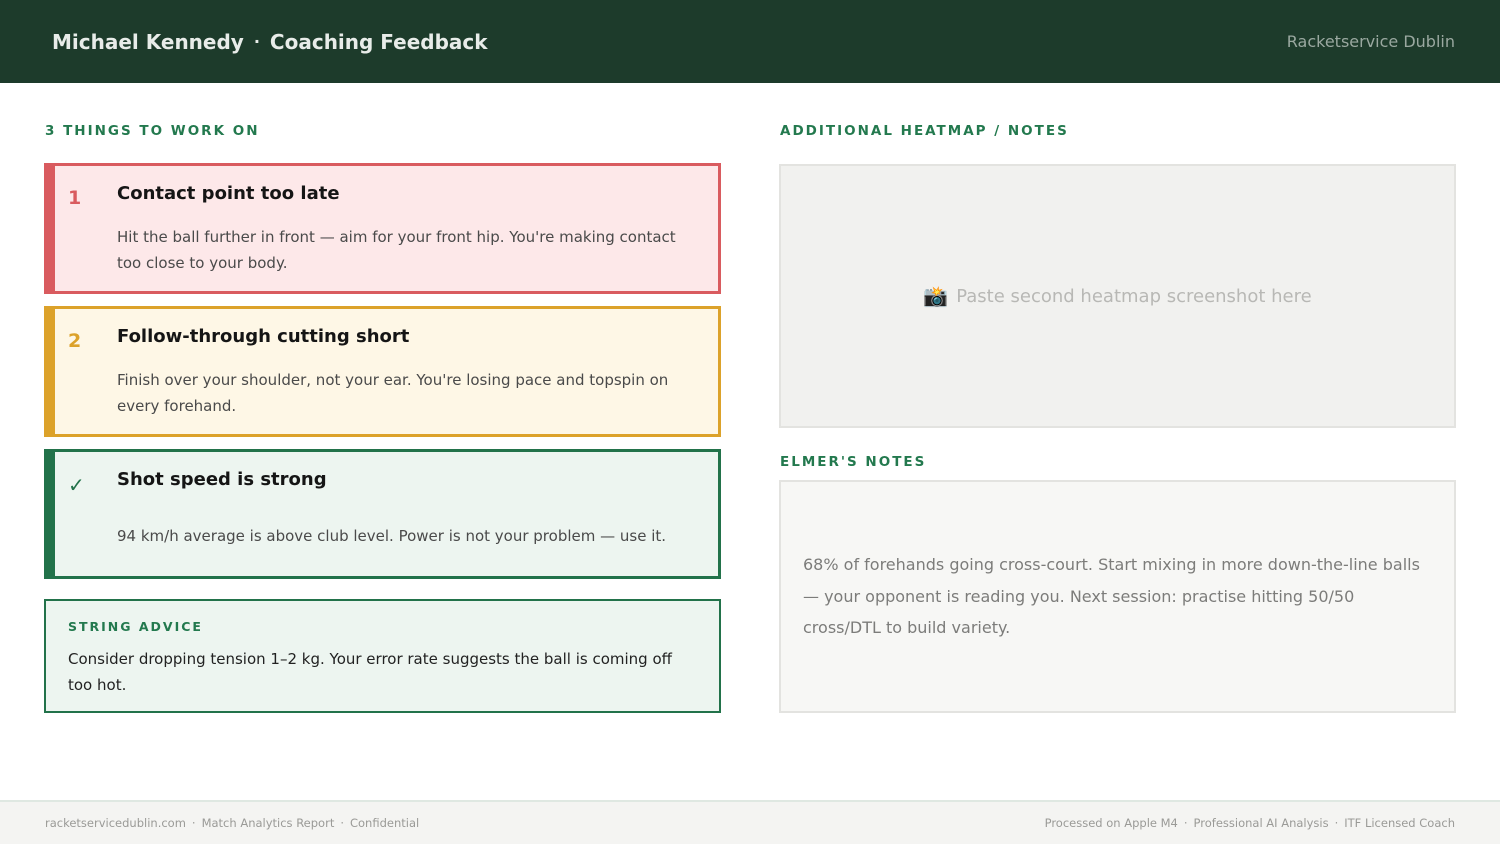 This screenshot has width=1500, height=844. I want to click on heatmap-paste-area: 📸 Paste second heatmap screenshot here, so click(1117, 296).